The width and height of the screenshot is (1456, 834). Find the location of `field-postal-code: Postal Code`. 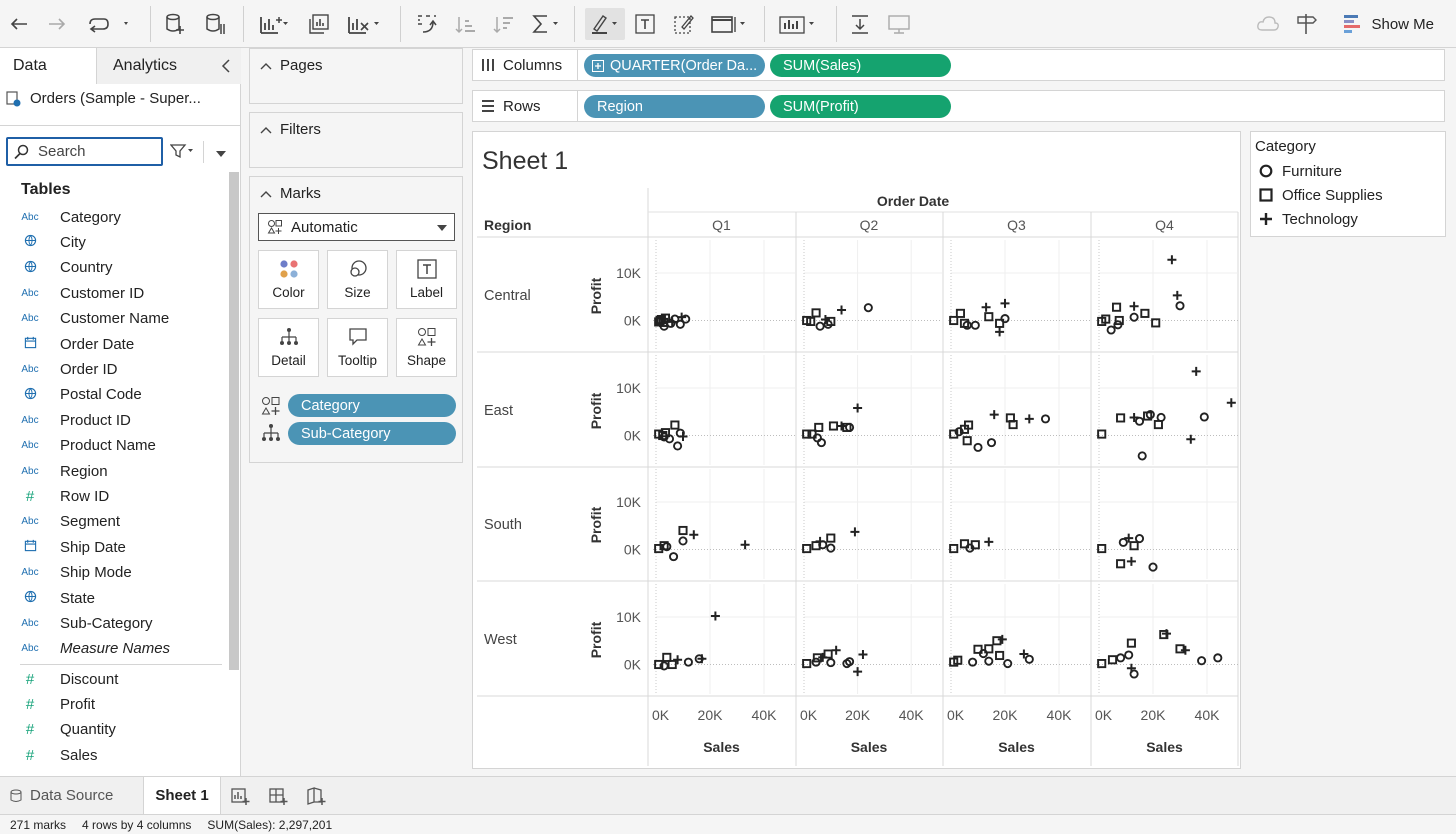

field-postal-code: Postal Code is located at coordinates (81, 395).